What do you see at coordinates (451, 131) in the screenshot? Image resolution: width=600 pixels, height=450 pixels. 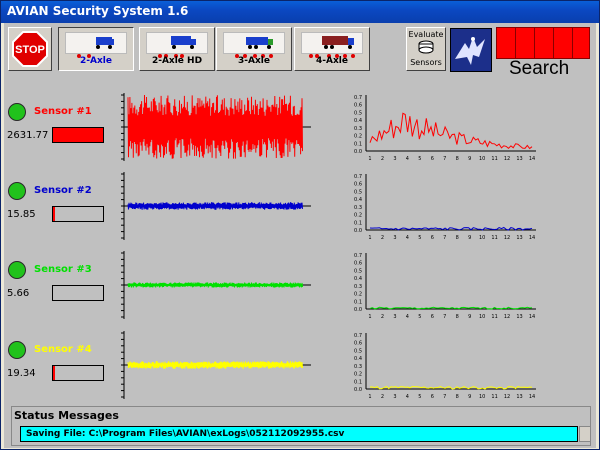 I see `spectrum-series` at bounding box center [451, 131].